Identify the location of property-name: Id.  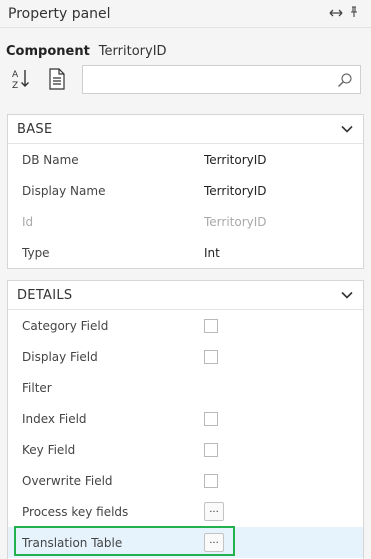
(28, 221).